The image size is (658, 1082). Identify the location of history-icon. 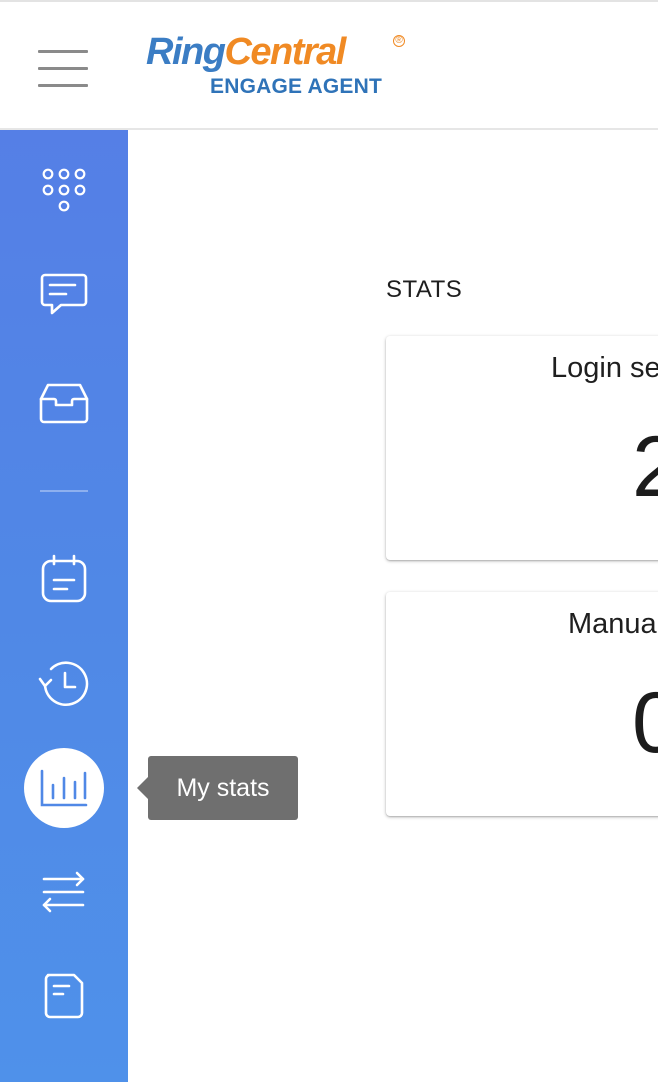
(63, 683).